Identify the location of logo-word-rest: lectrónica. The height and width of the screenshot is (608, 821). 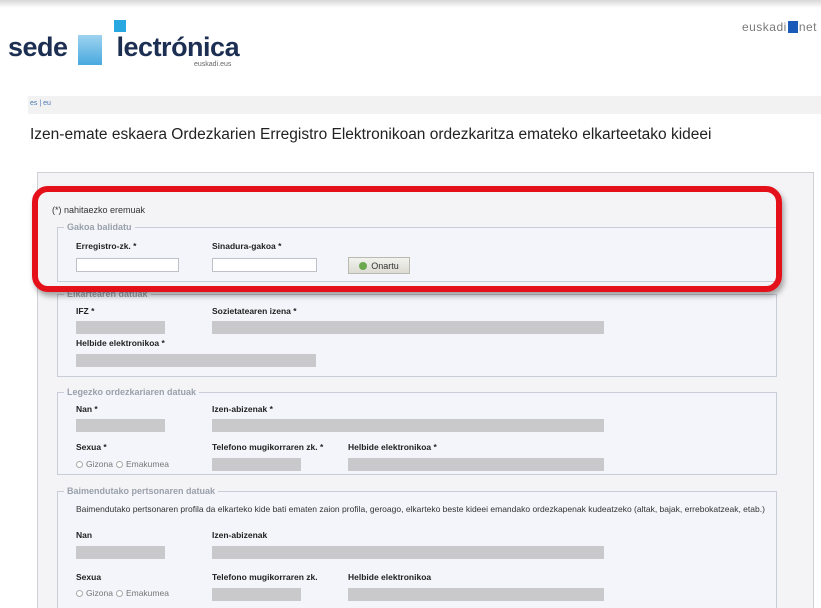
(178, 47).